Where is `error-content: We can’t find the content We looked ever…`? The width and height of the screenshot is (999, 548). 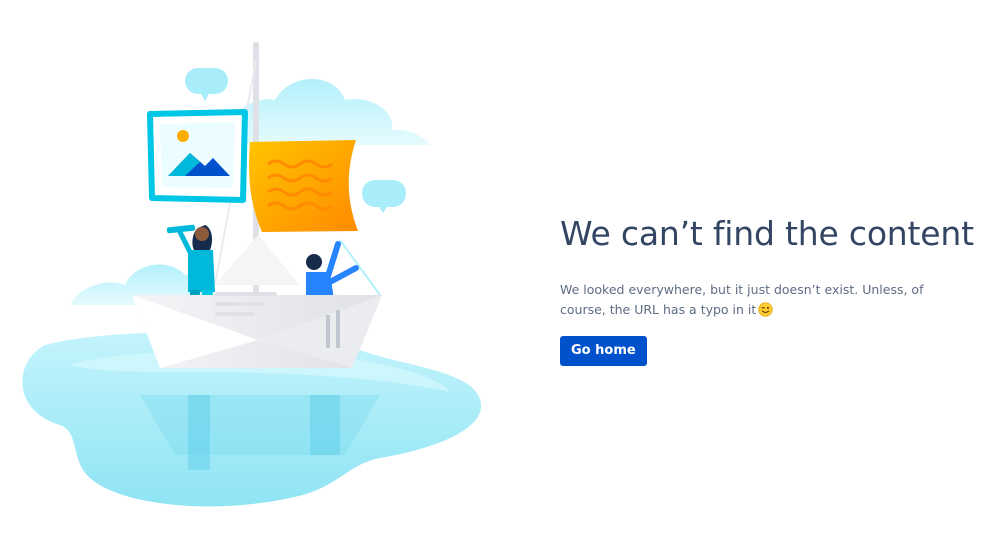 error-content: We can’t find the content We looked ever… is located at coordinates (767, 289).